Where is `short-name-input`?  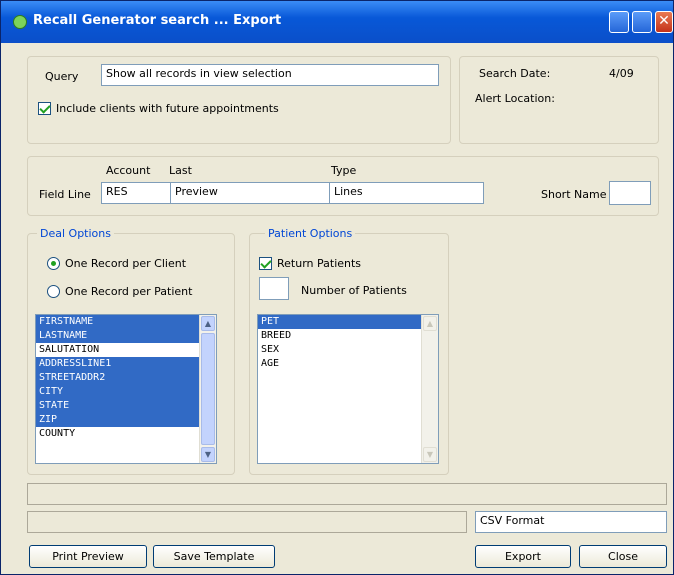 short-name-input is located at coordinates (630, 193).